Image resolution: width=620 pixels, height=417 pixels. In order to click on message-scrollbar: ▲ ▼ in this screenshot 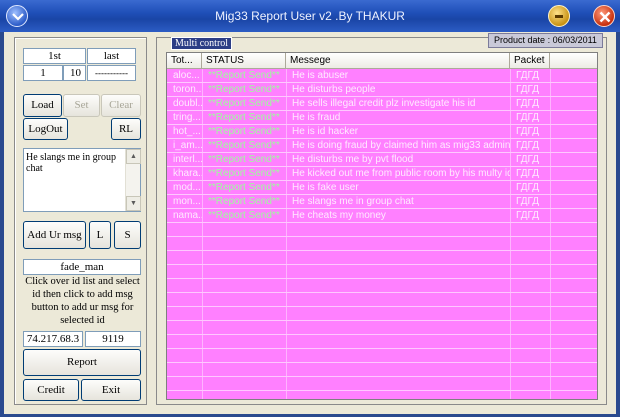, I will do `click(133, 180)`.